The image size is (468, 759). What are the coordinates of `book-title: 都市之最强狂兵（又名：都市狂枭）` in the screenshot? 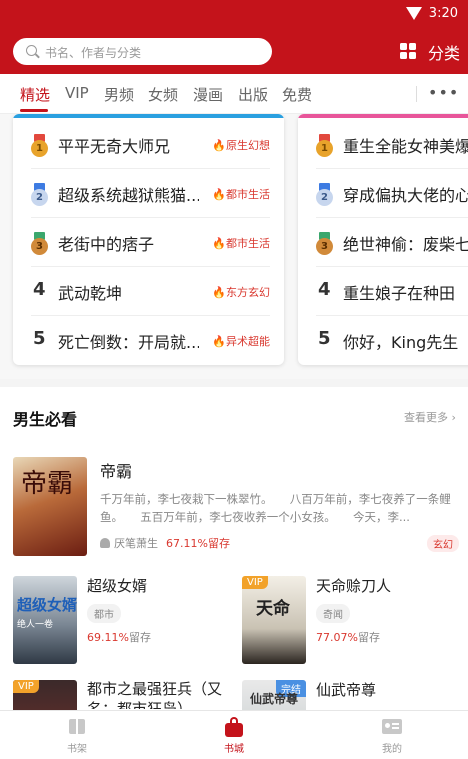 It's located at (159, 694).